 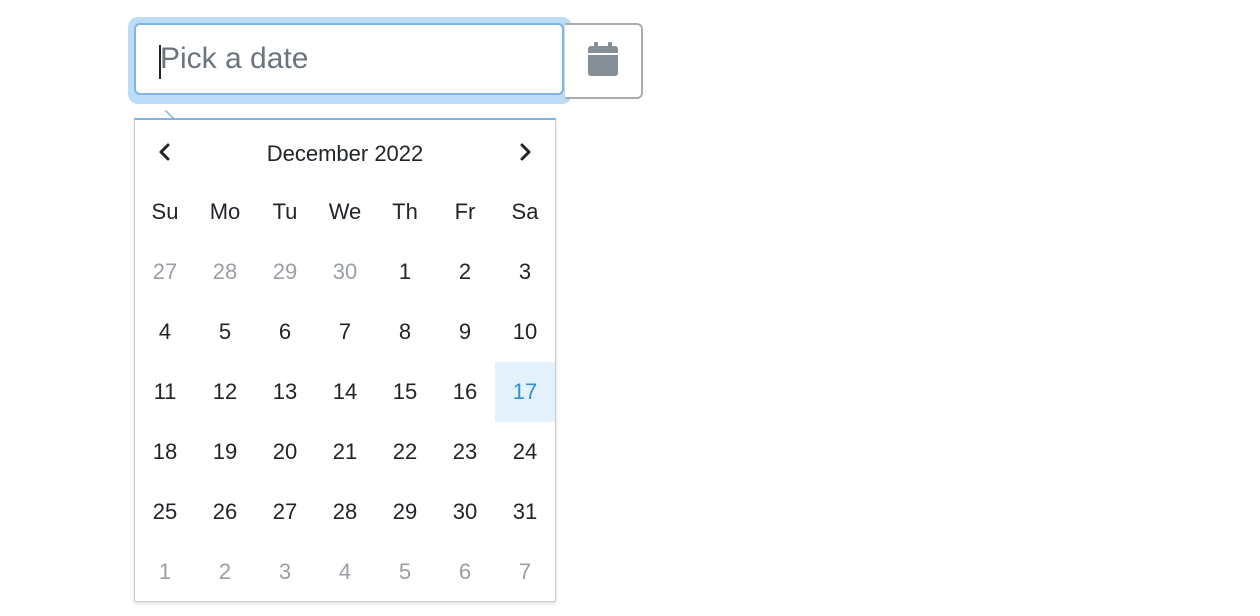 What do you see at coordinates (165, 114) in the screenshot?
I see `popup-arrow-inner` at bounding box center [165, 114].